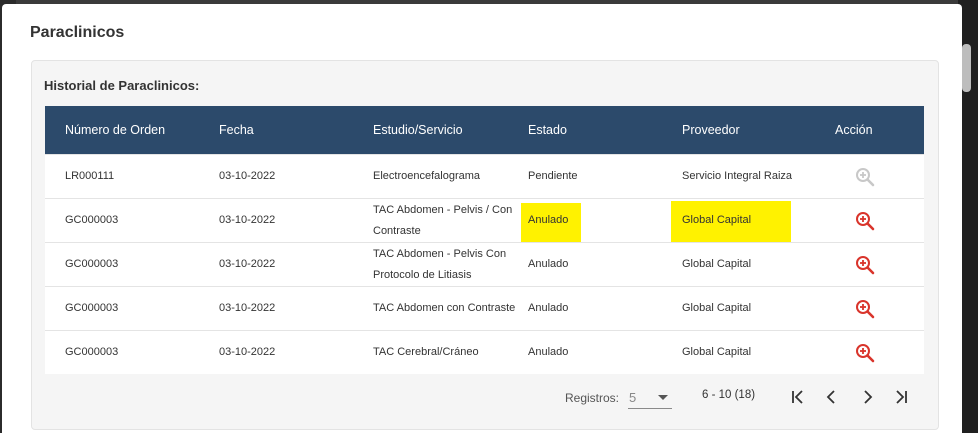 The image size is (978, 433). Describe the element at coordinates (486, 397) in the screenshot. I see `pagination: Registros: 5 6 - 10 (18)` at that location.